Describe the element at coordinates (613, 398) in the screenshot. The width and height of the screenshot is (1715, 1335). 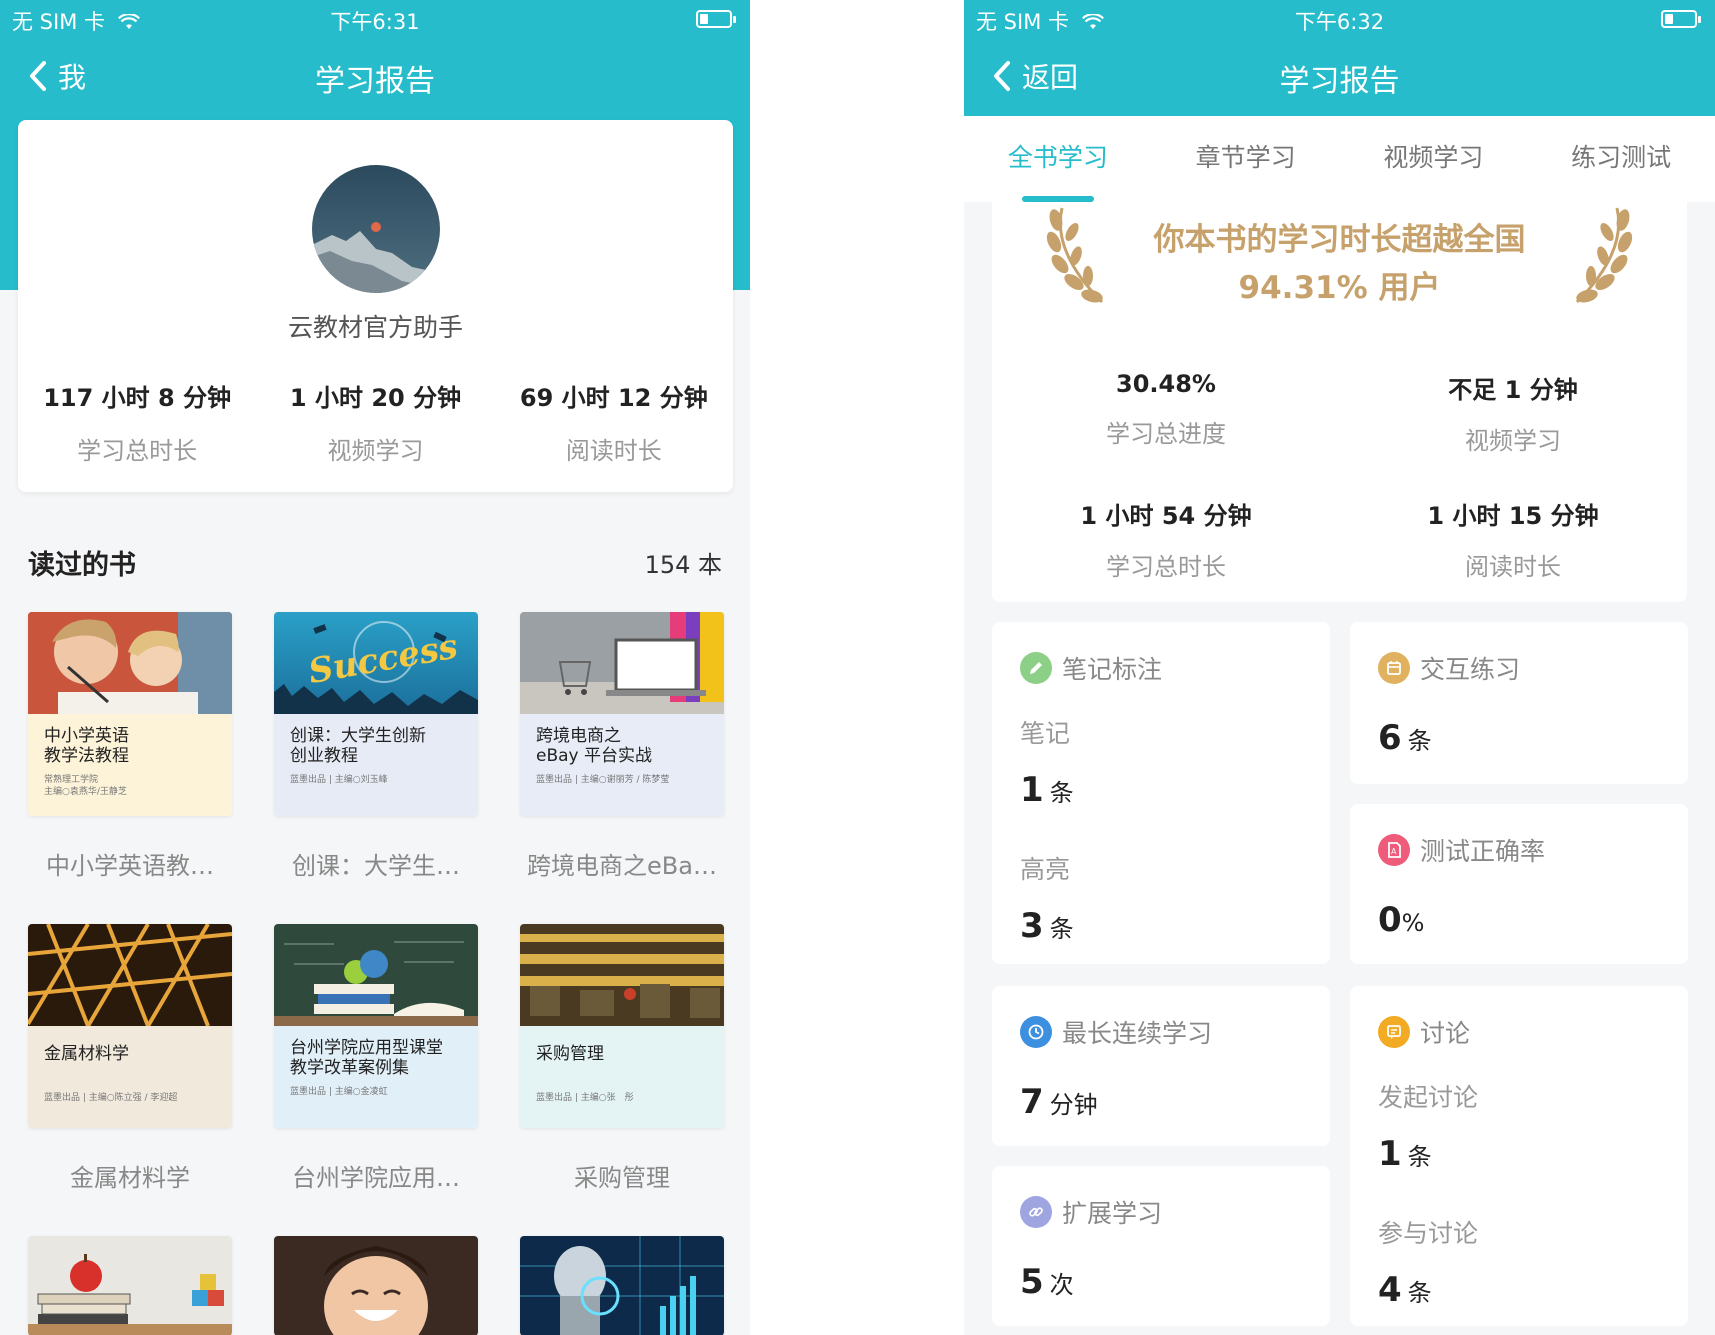
I see `stat-value: 69 小时 12 分钟` at that location.